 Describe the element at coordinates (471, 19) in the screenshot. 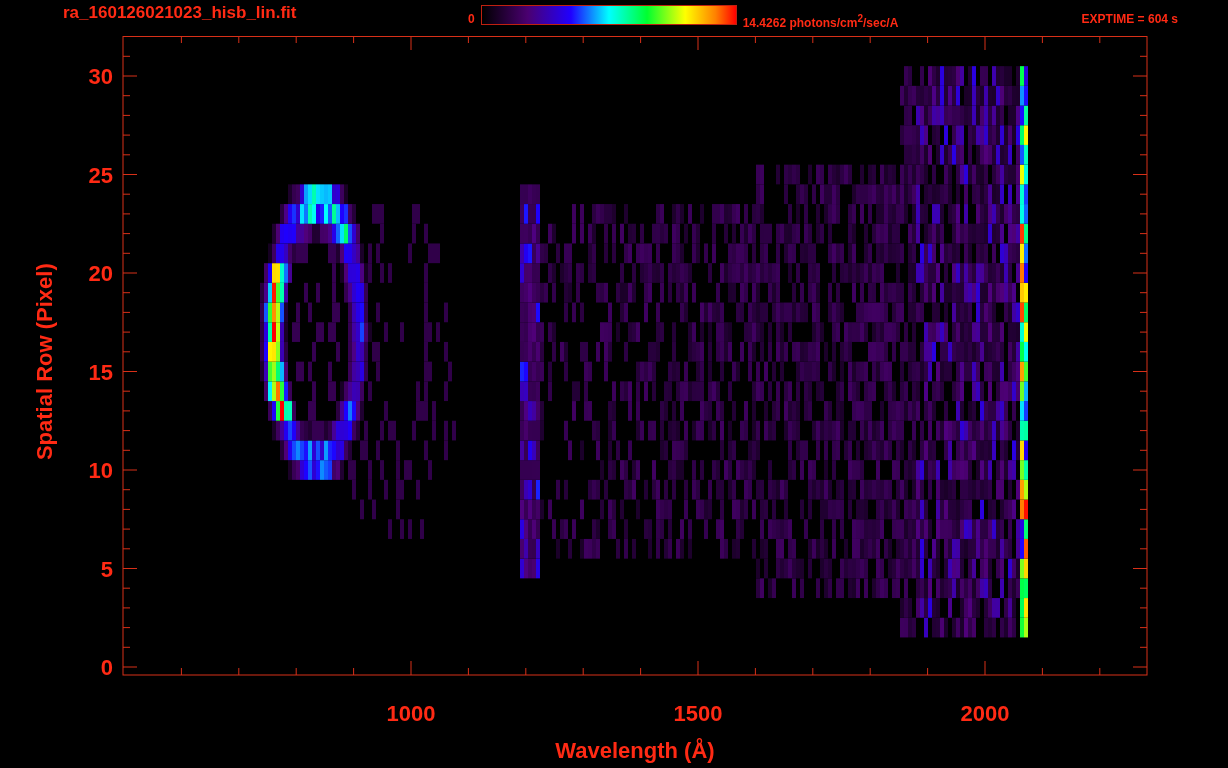

I see `colorbar-min-label: 0` at that location.